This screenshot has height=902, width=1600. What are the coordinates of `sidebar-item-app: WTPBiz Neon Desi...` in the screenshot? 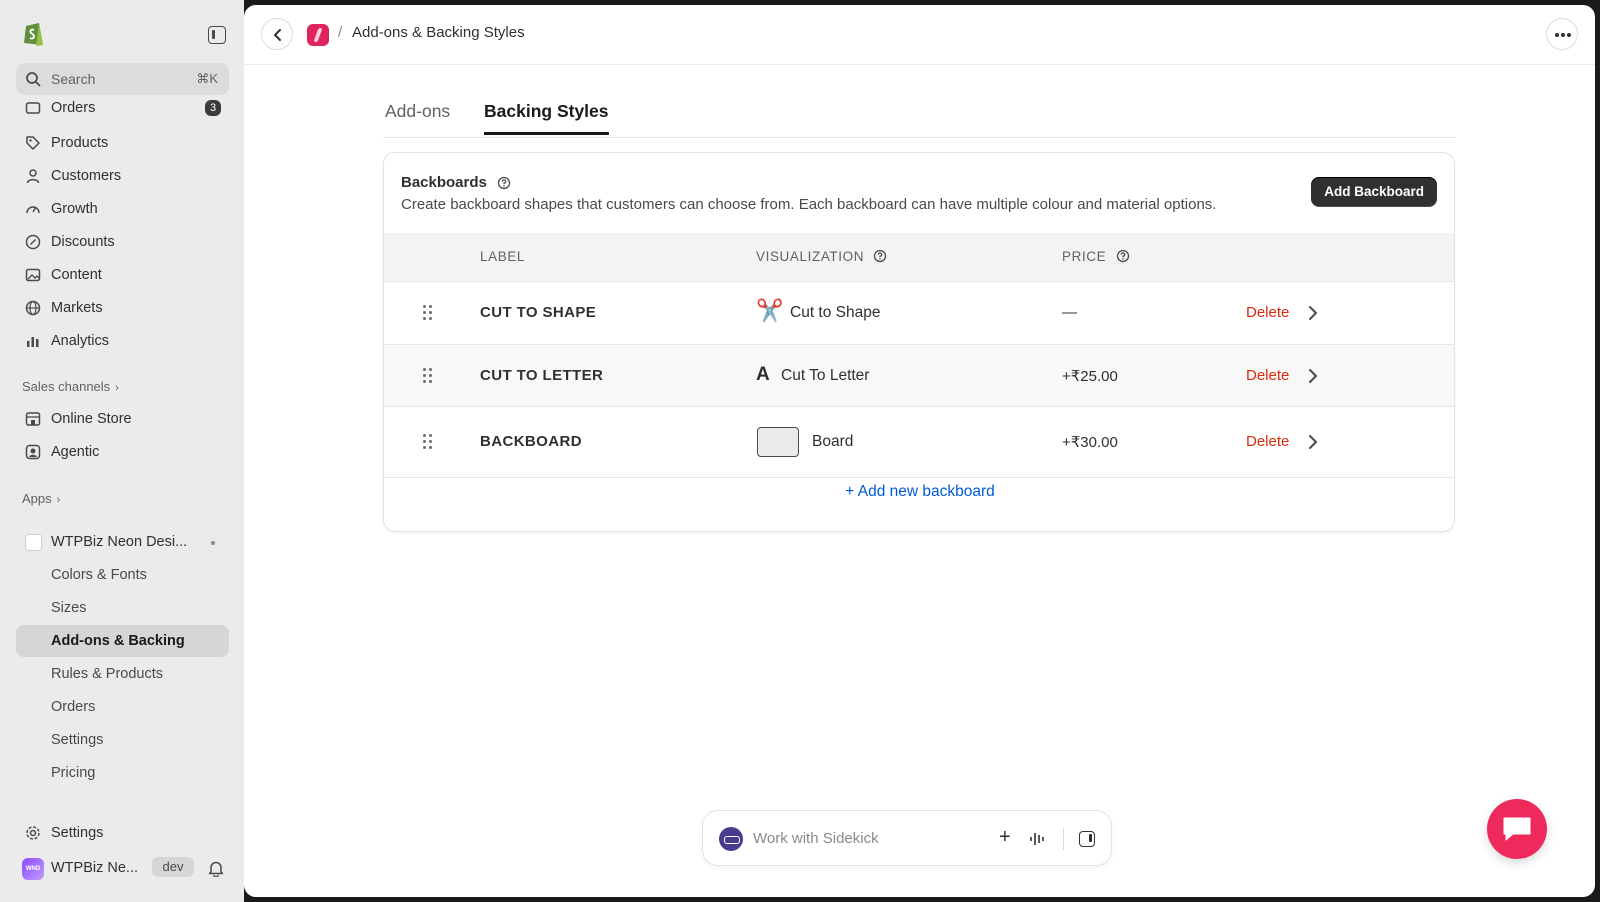 It's located at (122, 542).